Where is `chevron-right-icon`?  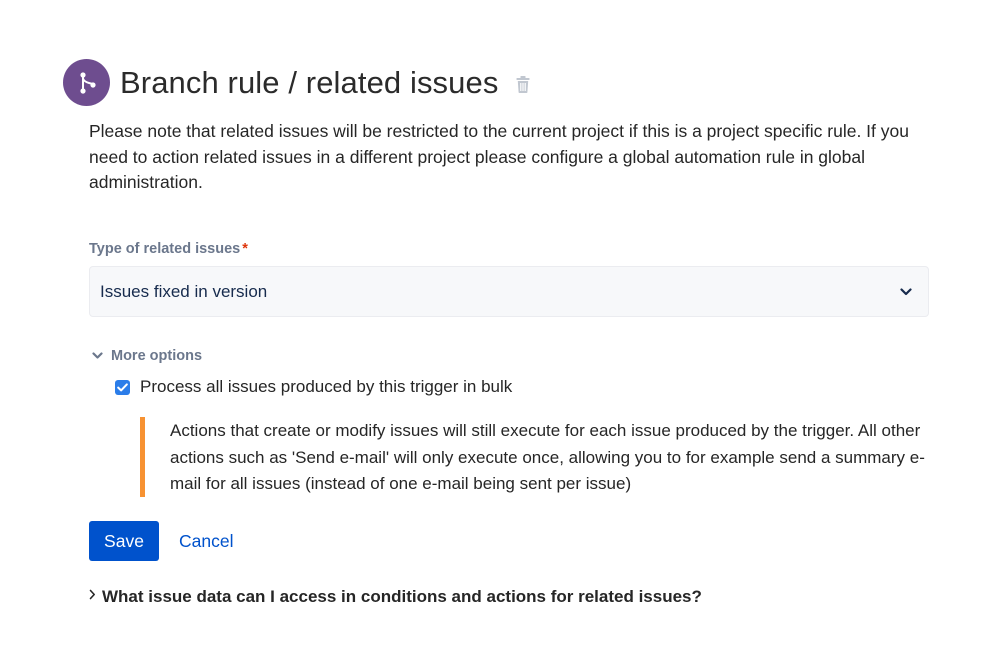
chevron-right-icon is located at coordinates (92, 594).